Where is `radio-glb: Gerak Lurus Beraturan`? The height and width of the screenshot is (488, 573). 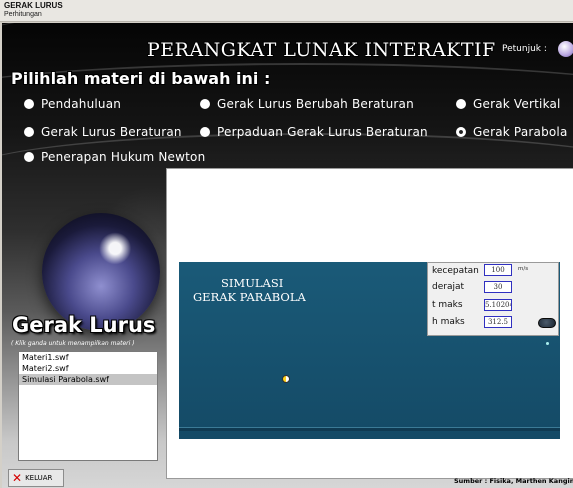 radio-glb: Gerak Lurus Beraturan is located at coordinates (103, 132).